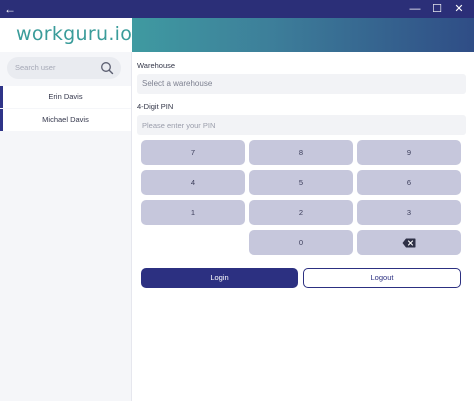 The image size is (474, 401). What do you see at coordinates (301, 182) in the screenshot?
I see `key-5: 5` at bounding box center [301, 182].